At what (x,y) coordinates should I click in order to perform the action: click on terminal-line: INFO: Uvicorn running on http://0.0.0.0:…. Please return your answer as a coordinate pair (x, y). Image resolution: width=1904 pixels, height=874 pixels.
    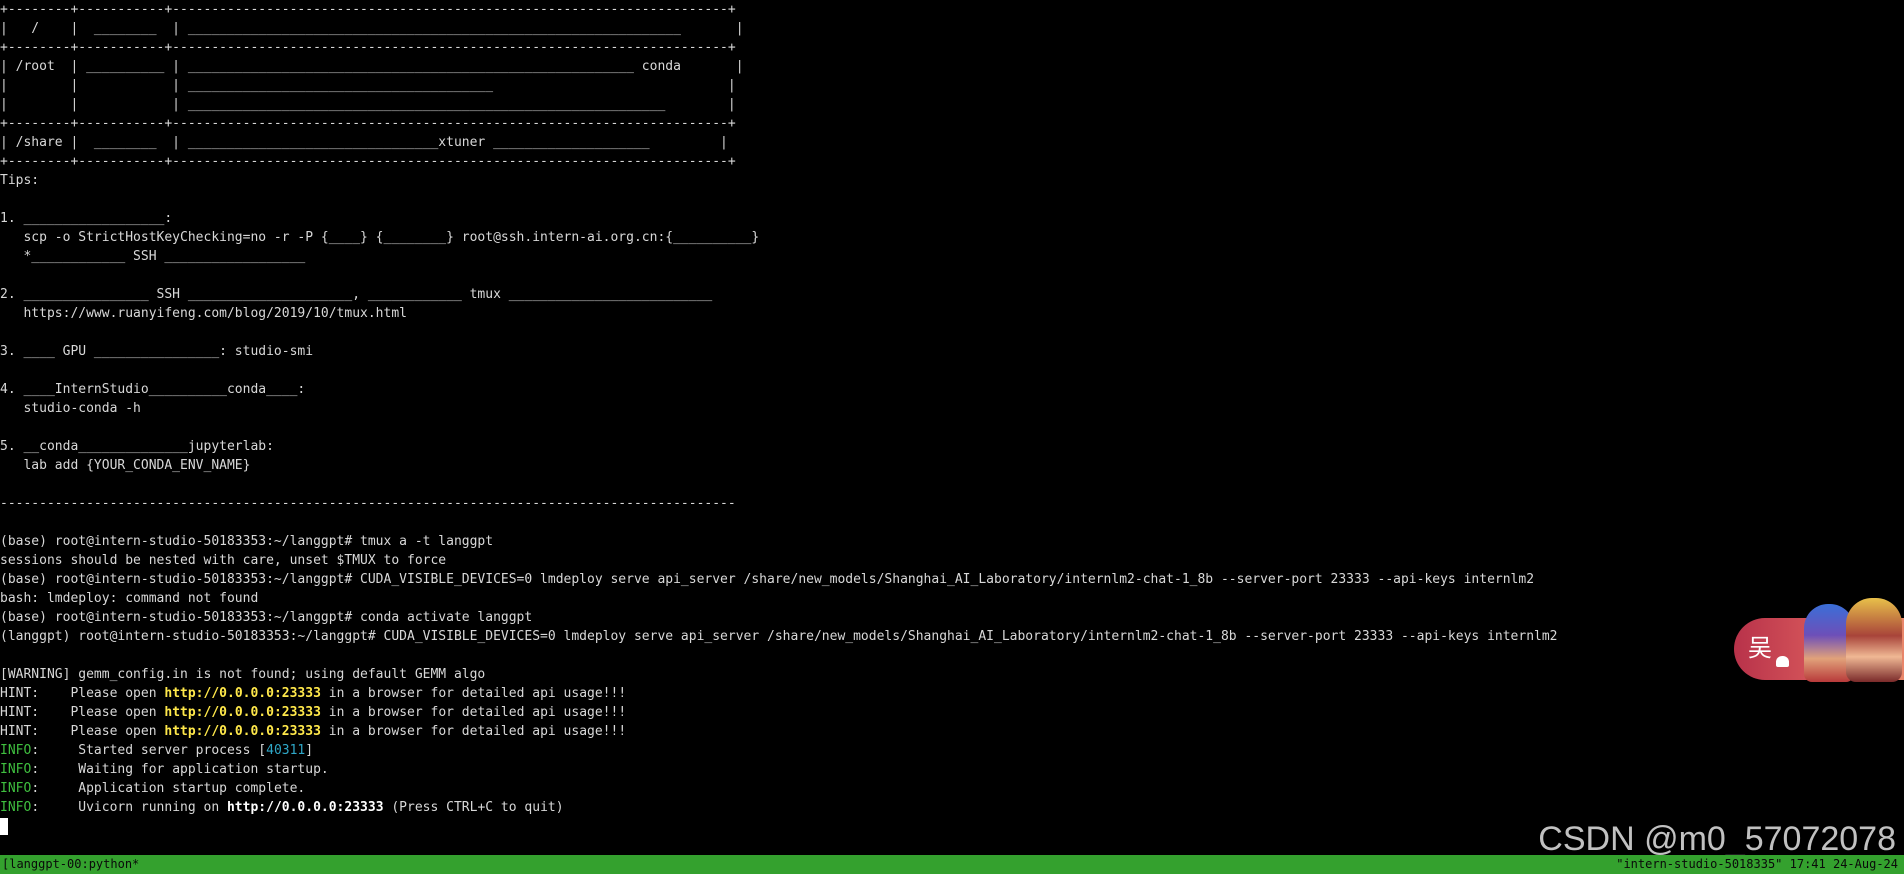
    Looking at the image, I should click on (952, 807).